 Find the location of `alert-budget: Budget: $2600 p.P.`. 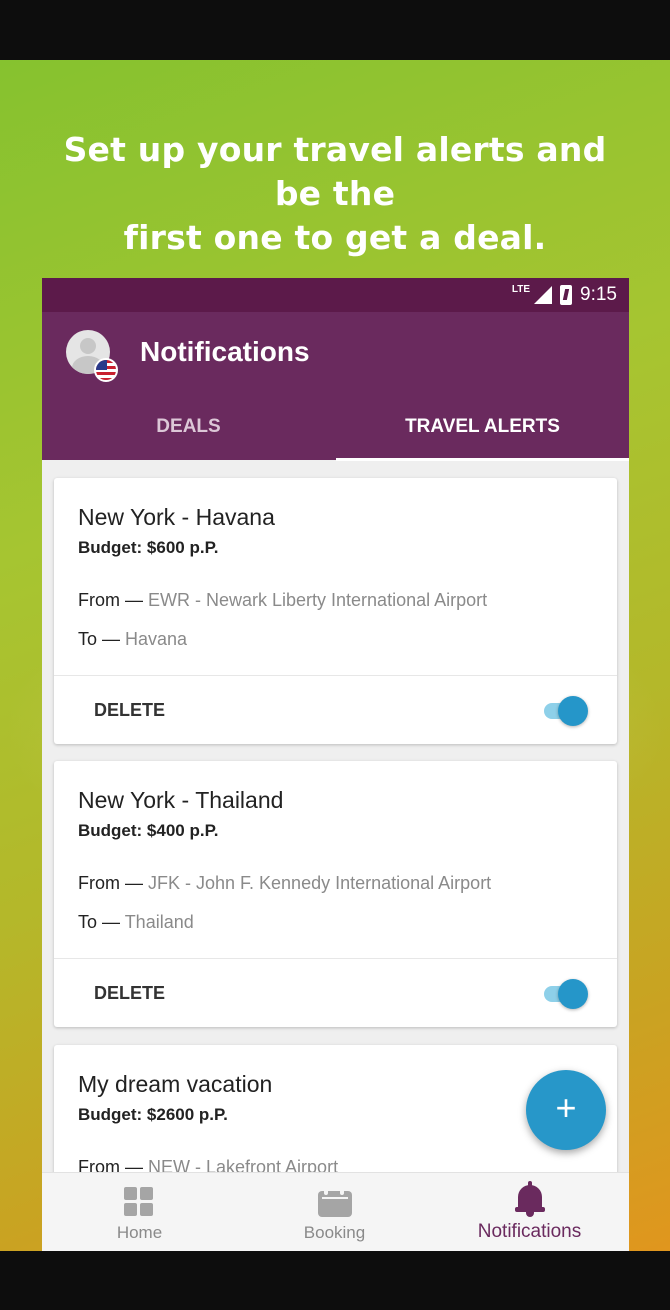

alert-budget: Budget: $2600 p.P. is located at coordinates (153, 1114).